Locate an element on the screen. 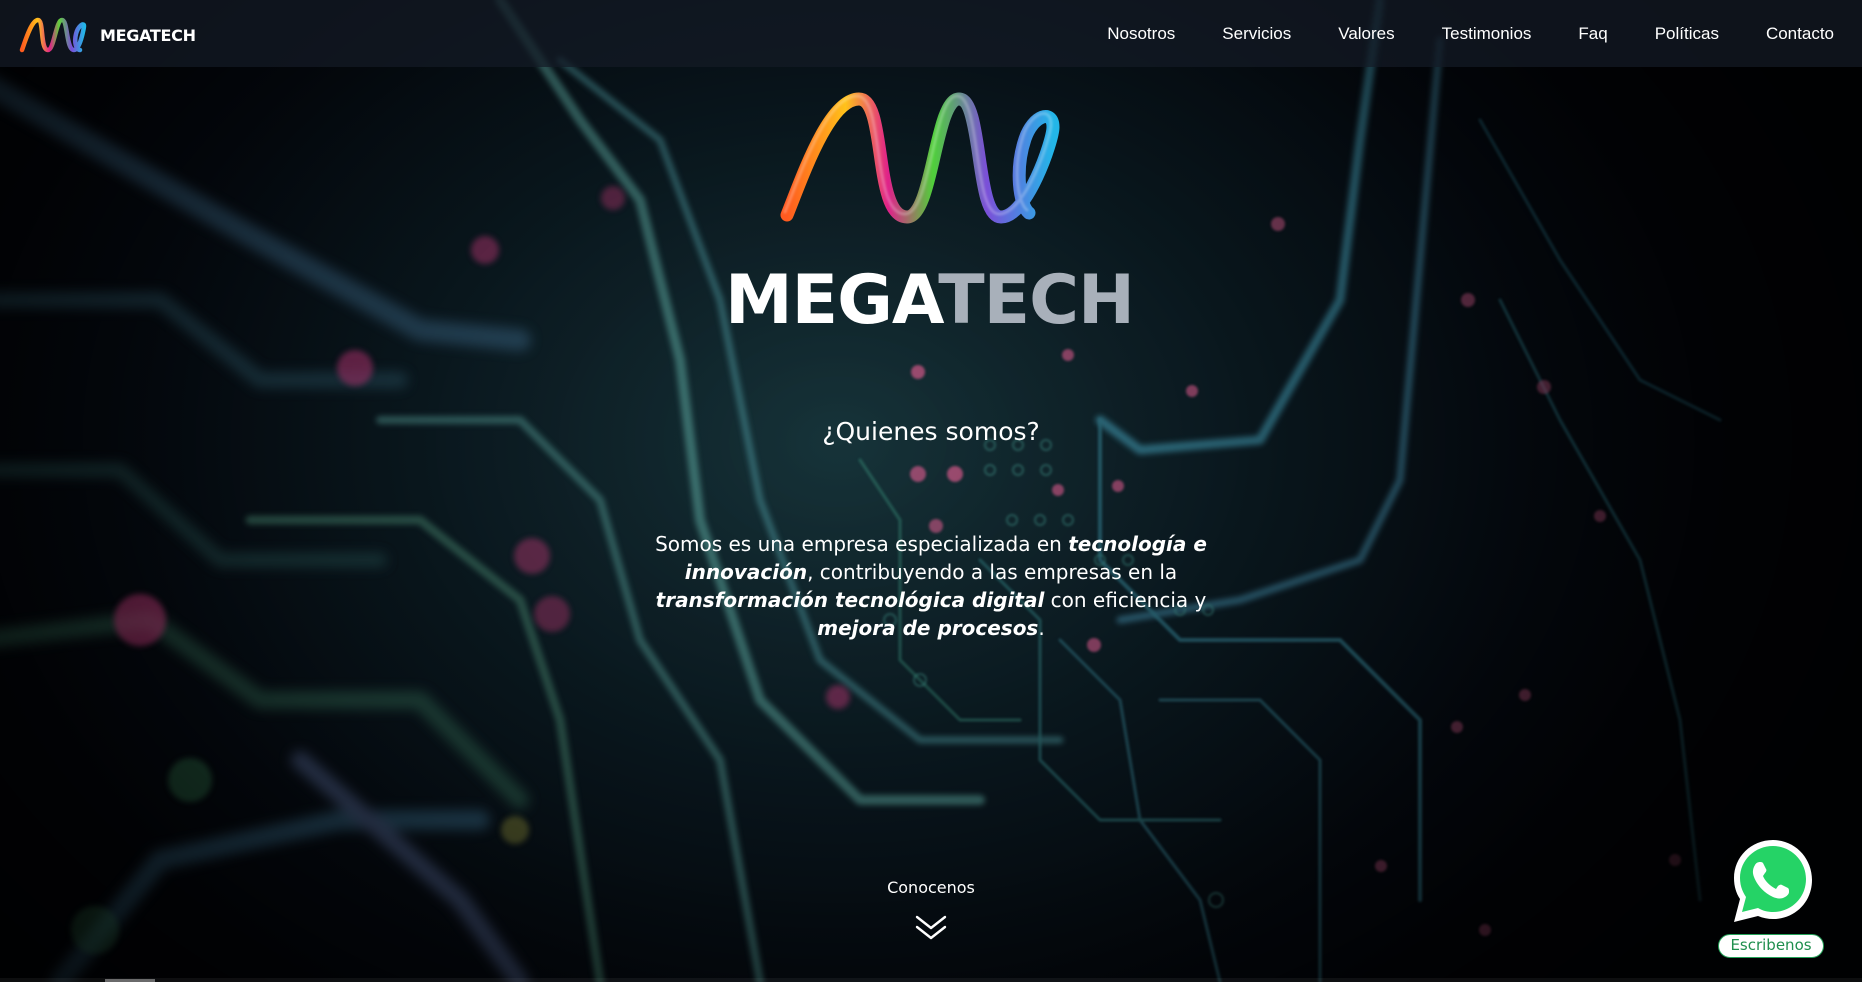 Image resolution: width=1862 pixels, height=982 pixels. hero-wordmark: MEGATECH is located at coordinates (930, 301).